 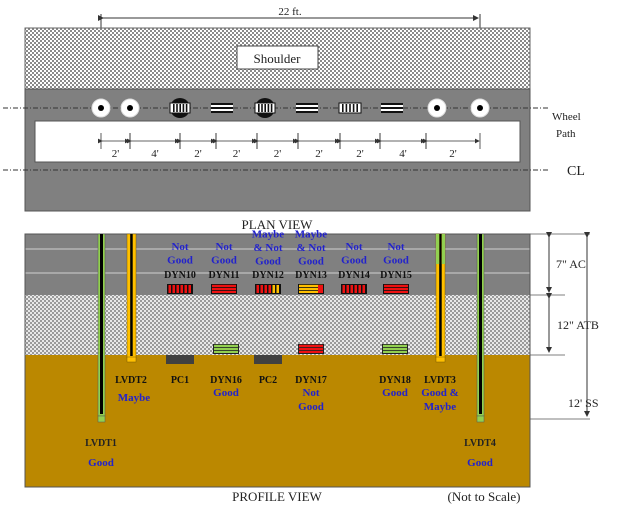 I want to click on sensor-id: PC2, so click(x=268, y=380).